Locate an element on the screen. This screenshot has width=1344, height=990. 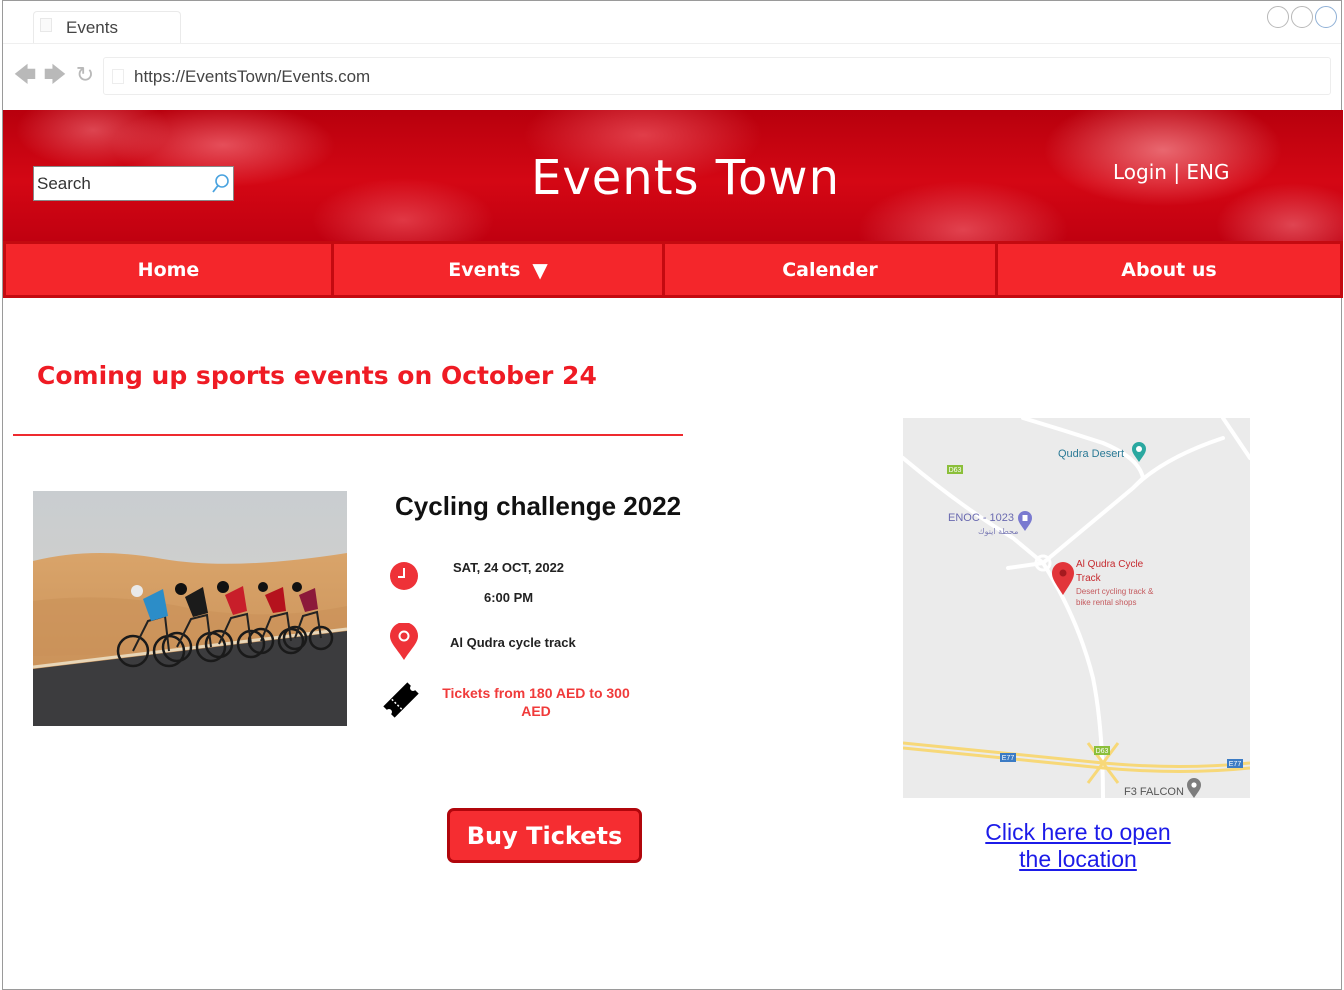
map-label-track-name-1: Al Qudra Cycle is located at coordinates (1110, 564).